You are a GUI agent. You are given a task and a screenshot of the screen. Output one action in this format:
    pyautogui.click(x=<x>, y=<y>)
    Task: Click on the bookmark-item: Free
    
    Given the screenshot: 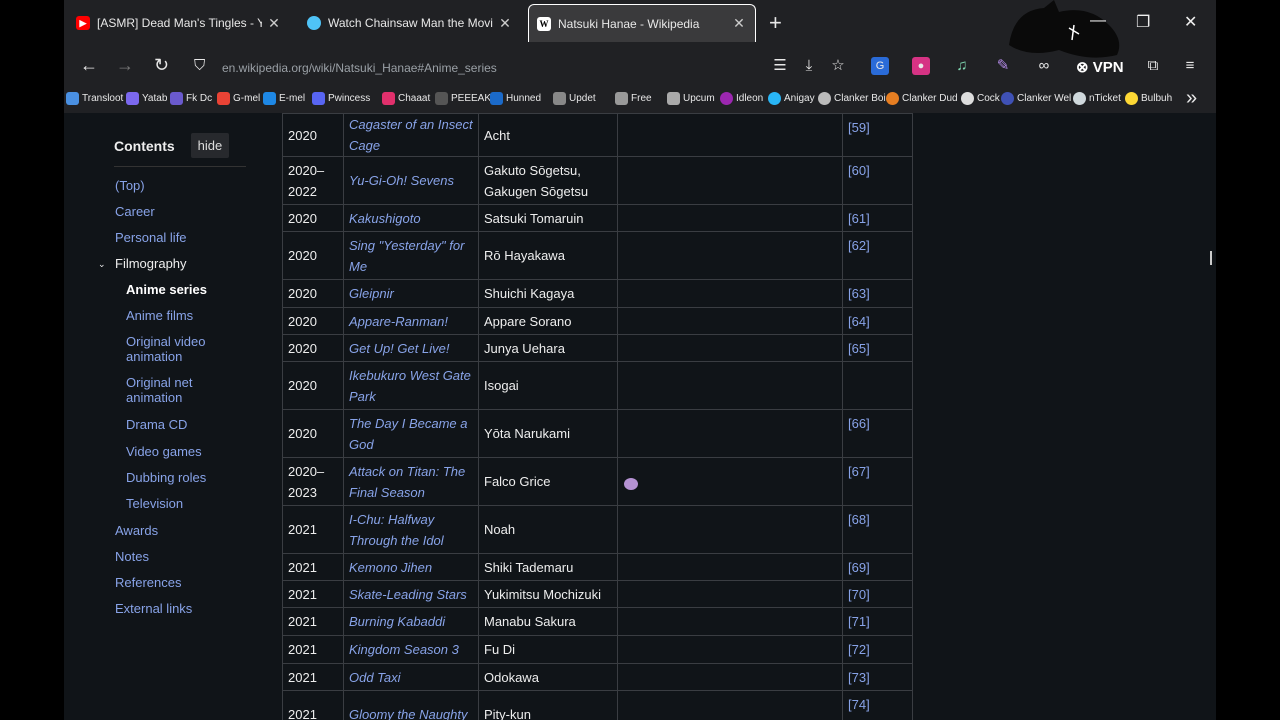 What is the action you would take?
    pyautogui.click(x=633, y=98)
    